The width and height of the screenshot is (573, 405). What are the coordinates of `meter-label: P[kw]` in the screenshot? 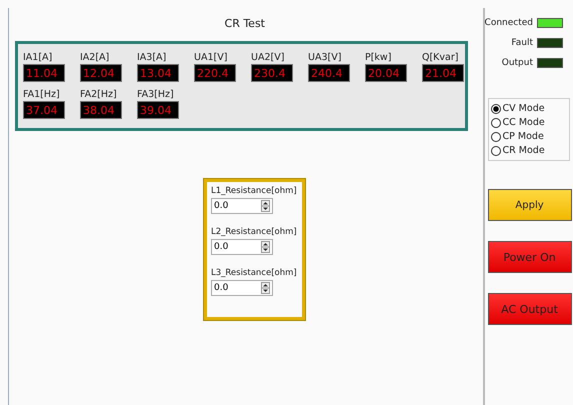 It's located at (378, 57).